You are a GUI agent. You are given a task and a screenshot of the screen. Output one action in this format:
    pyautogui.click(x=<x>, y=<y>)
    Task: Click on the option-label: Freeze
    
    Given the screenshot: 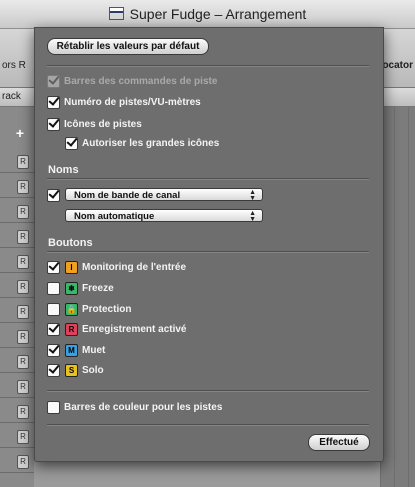 What is the action you would take?
    pyautogui.click(x=98, y=288)
    